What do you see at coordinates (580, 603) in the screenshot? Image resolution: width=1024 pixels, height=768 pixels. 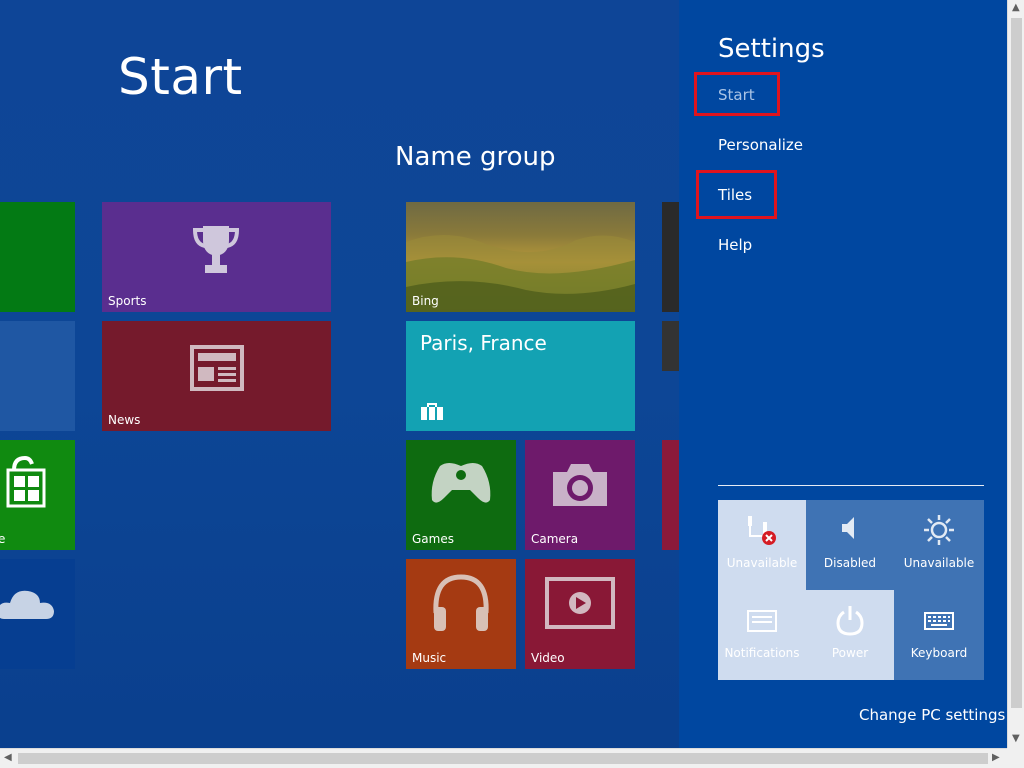 I see `video-icon` at bounding box center [580, 603].